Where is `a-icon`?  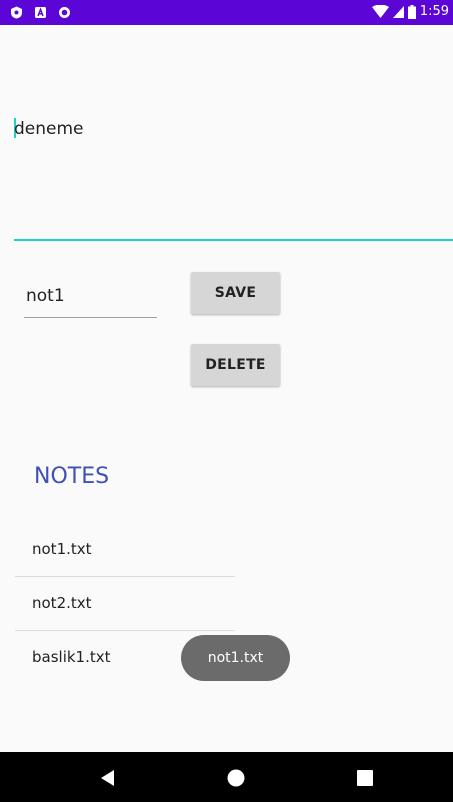
a-icon is located at coordinates (40, 12).